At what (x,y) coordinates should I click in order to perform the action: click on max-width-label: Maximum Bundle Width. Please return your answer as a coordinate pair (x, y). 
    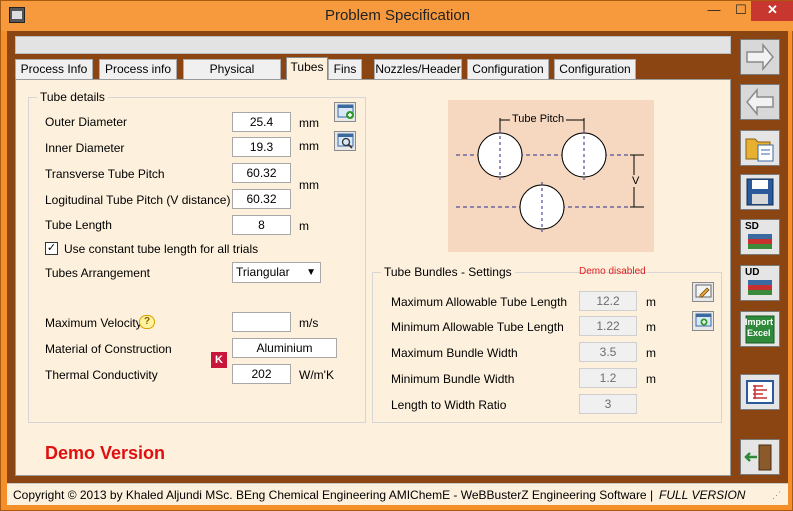
    Looking at the image, I should click on (454, 353).